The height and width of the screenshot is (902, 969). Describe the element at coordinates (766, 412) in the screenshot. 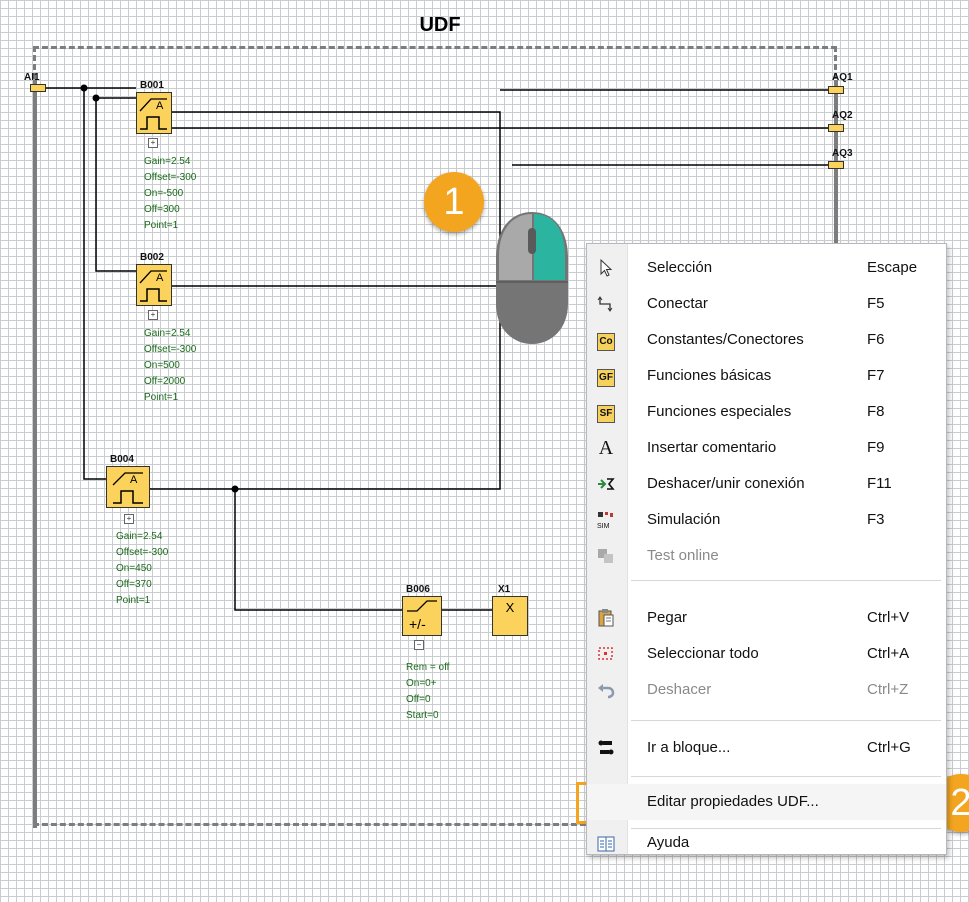

I see `menu-item-funciones-especiales: SF Funciones especiales F8` at that location.